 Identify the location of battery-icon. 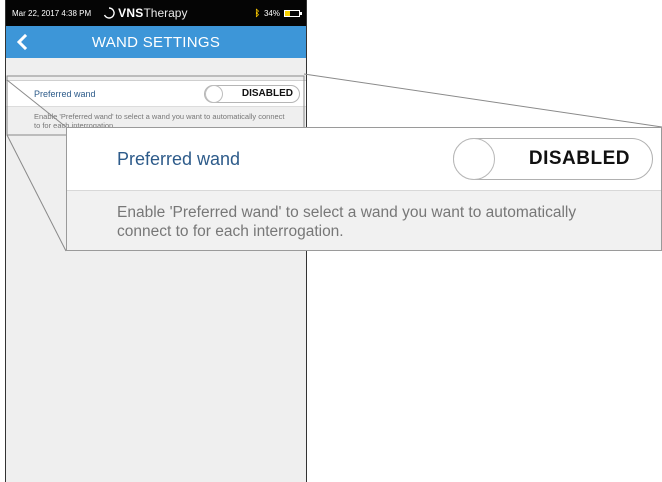
(293, 13).